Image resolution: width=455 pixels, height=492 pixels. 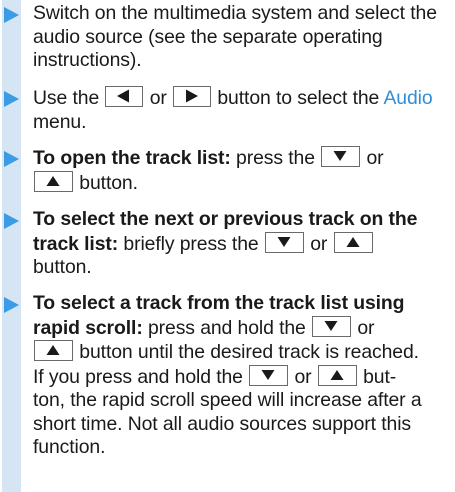 What do you see at coordinates (226, 327) in the screenshot?
I see `step-text-pre: press and hold the` at bounding box center [226, 327].